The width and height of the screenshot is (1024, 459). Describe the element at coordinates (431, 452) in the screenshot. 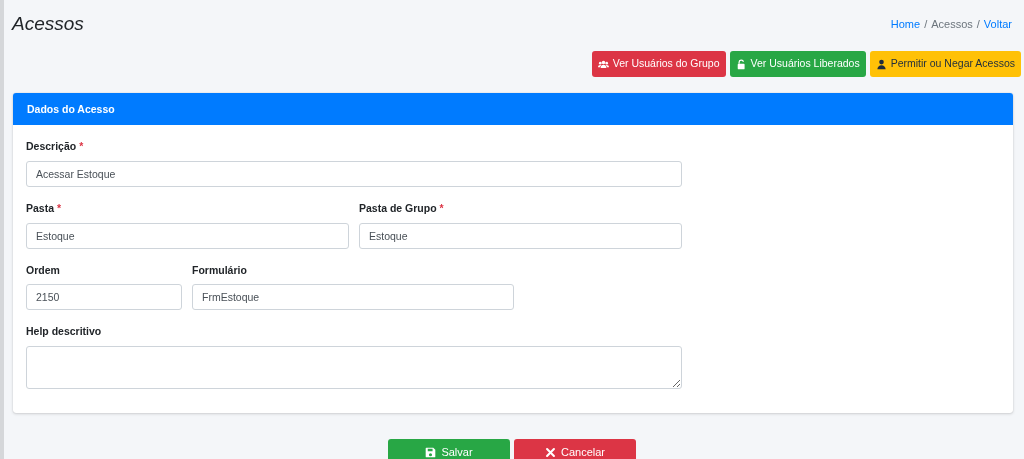

I see `save-icon` at that location.